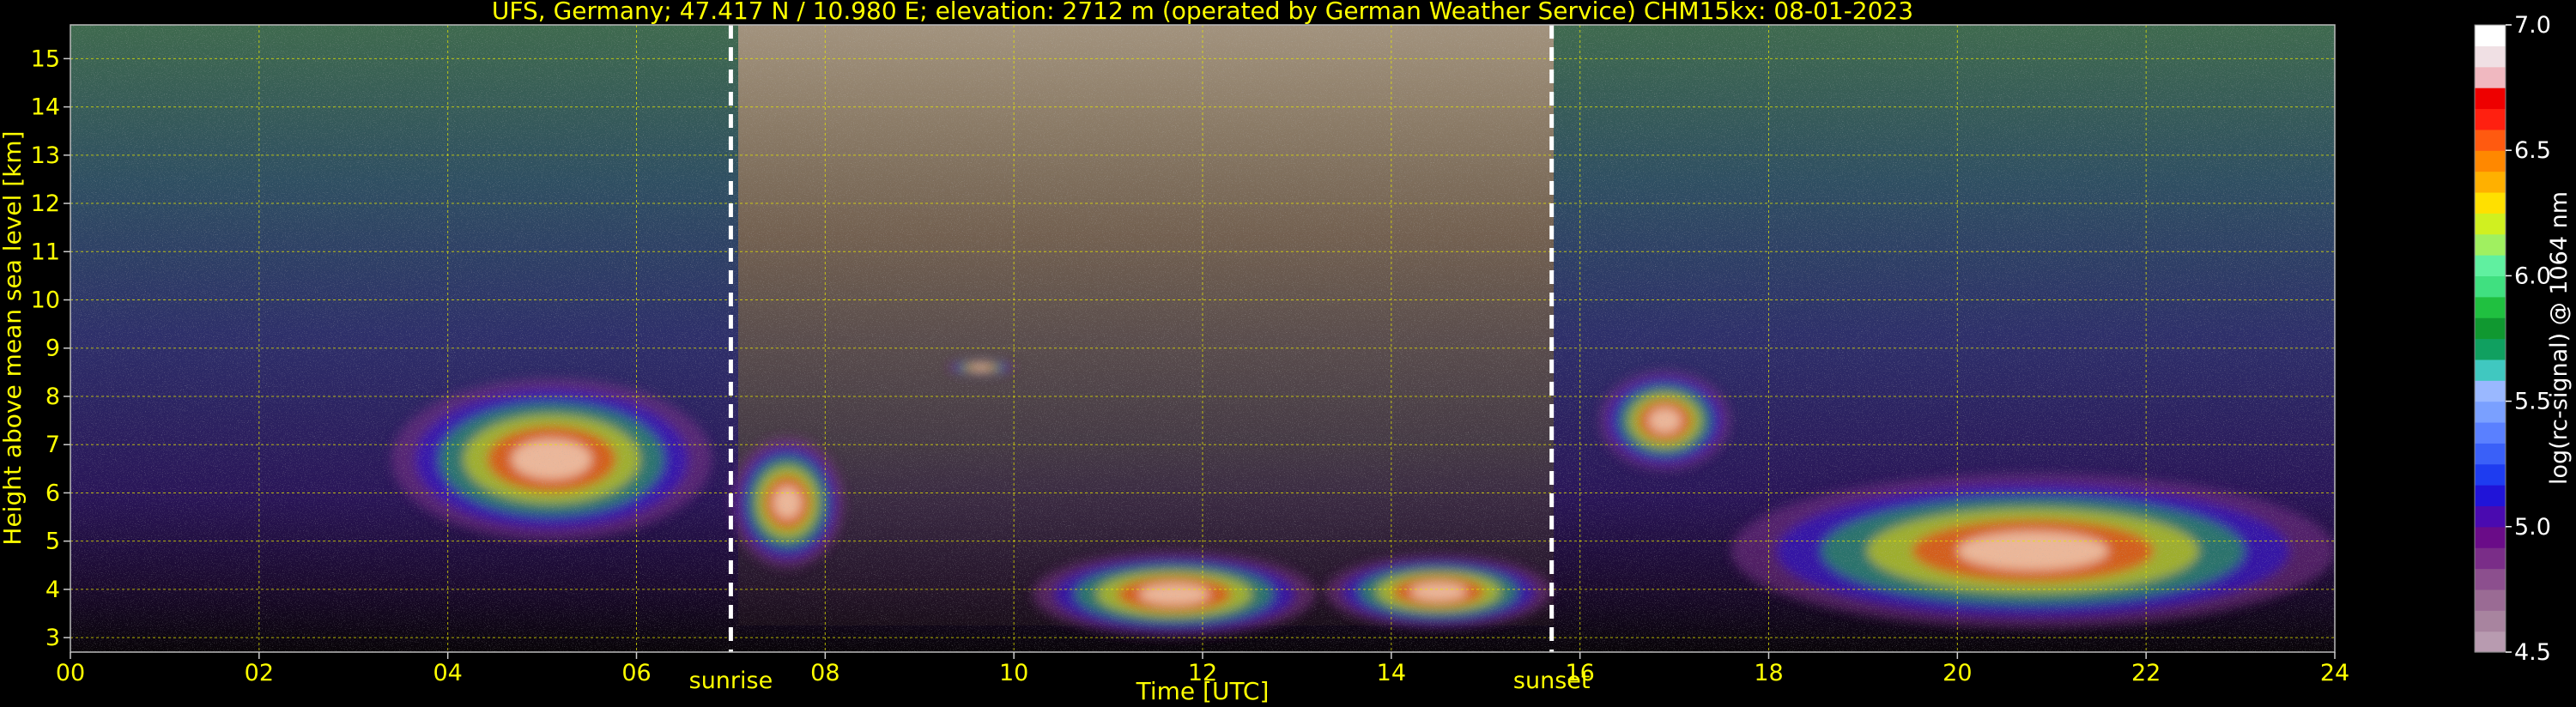  What do you see at coordinates (2532, 150) in the screenshot?
I see `colorbar-tick-label: 6.5` at bounding box center [2532, 150].